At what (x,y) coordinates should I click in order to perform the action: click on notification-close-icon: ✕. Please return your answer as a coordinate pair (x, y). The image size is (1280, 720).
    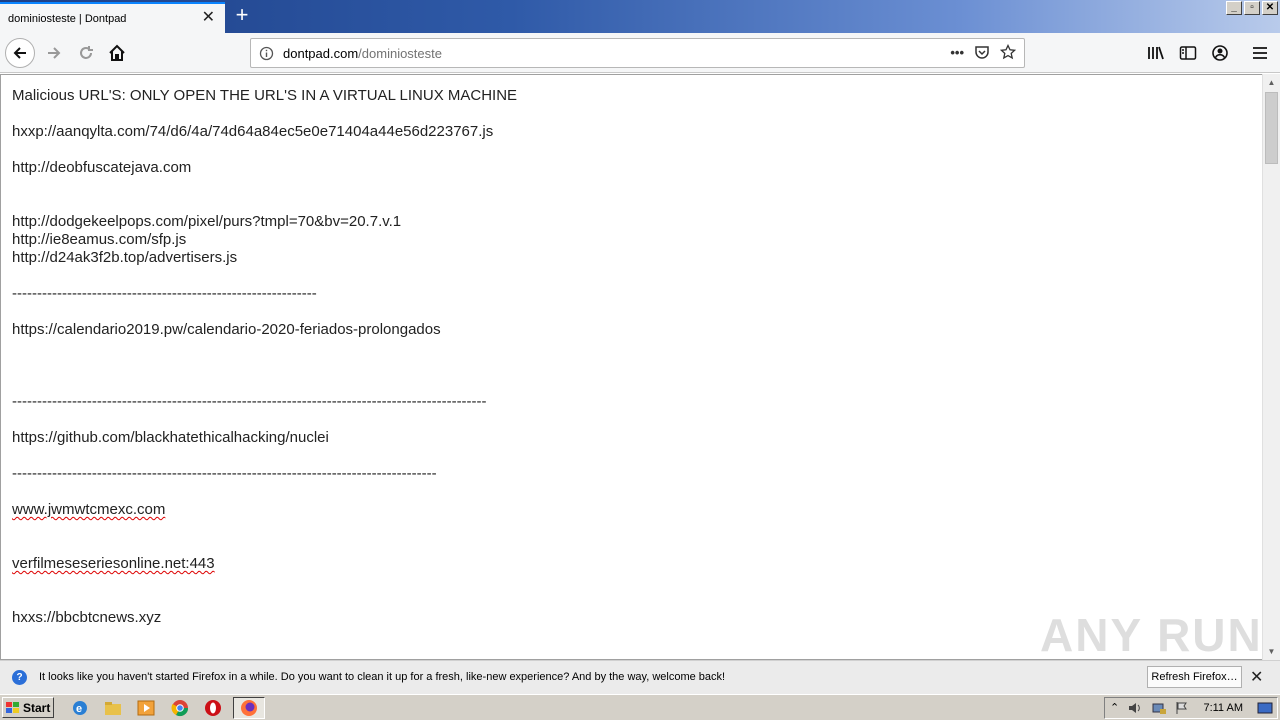
    Looking at the image, I should click on (1256, 677).